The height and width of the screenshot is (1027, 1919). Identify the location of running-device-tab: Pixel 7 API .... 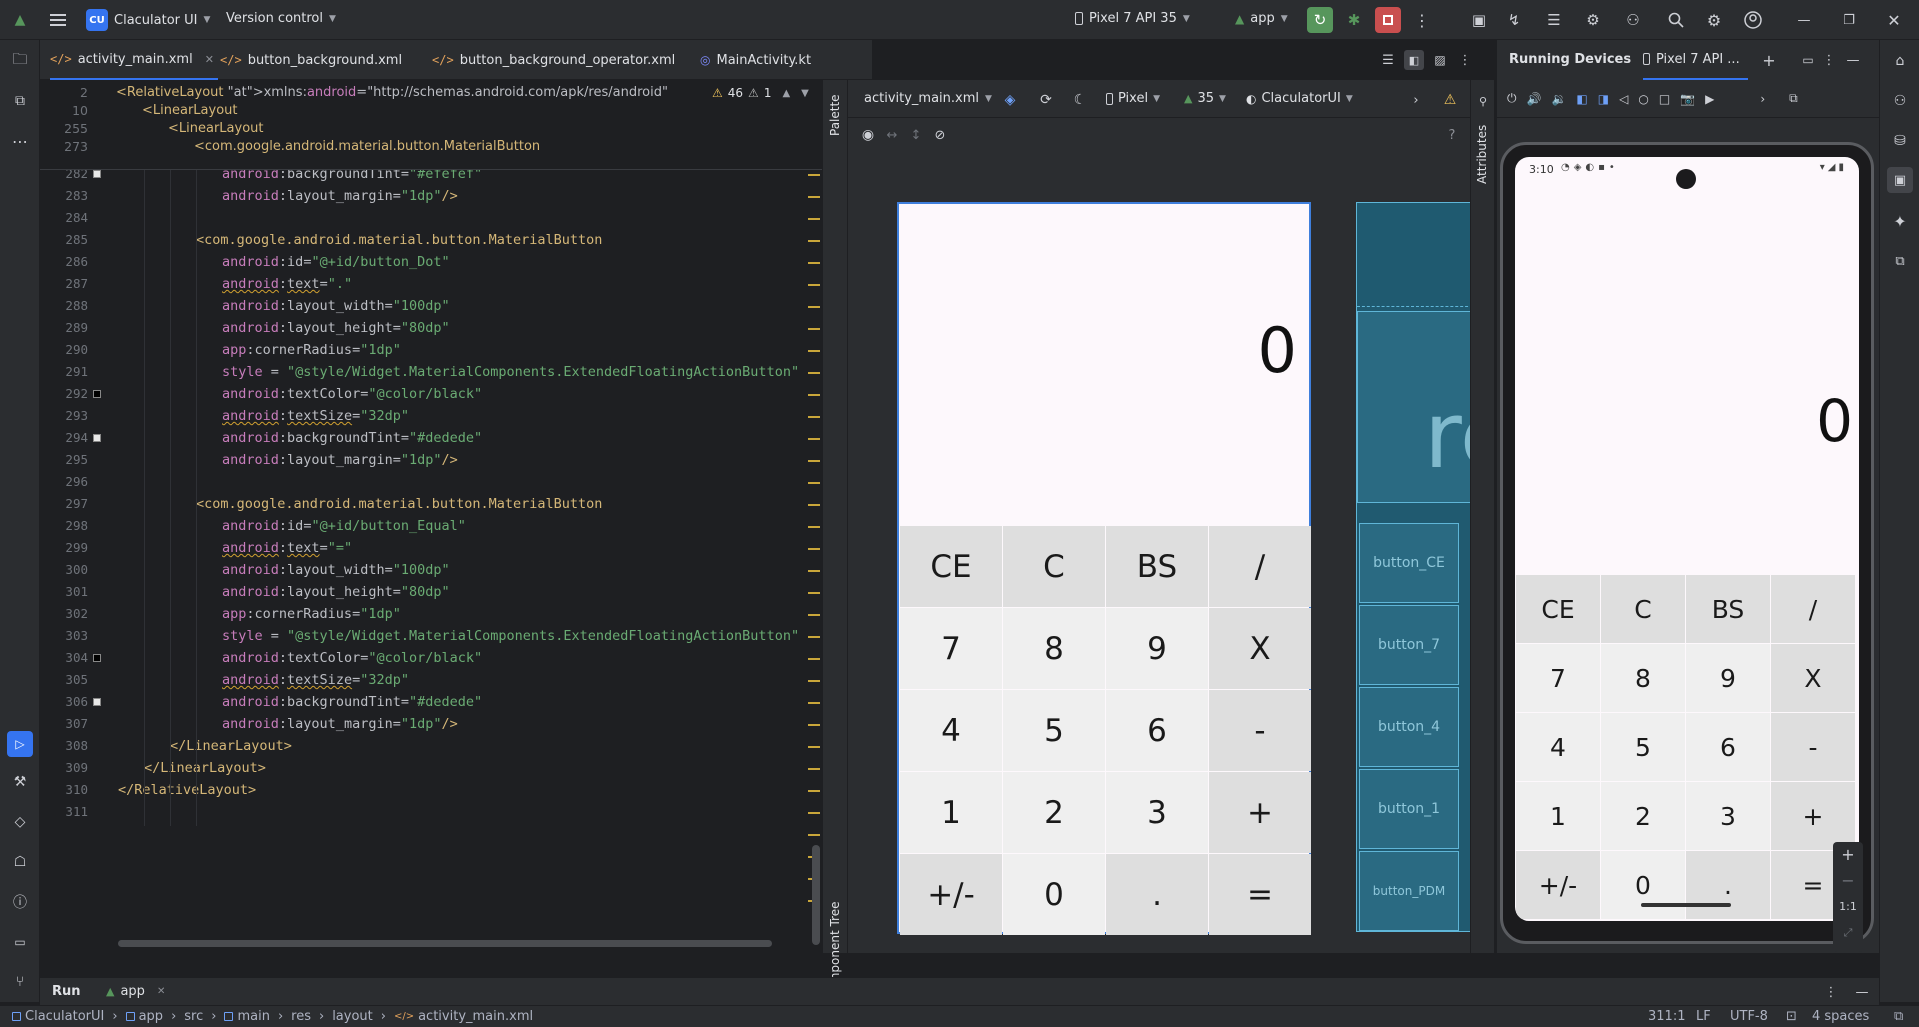
(1695, 60).